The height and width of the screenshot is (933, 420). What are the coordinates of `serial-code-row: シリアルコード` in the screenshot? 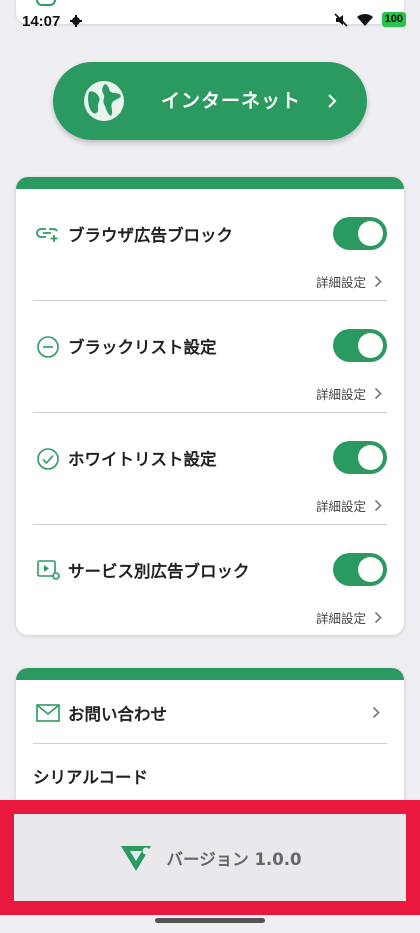 It's located at (210, 774).